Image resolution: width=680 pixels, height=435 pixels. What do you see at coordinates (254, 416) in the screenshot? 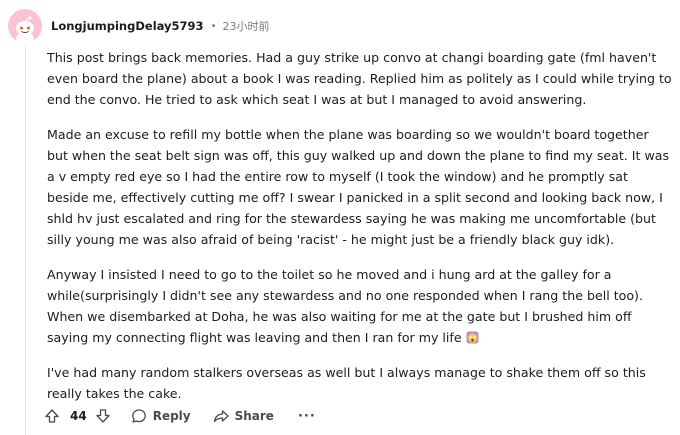
I see `share-label: Share` at bounding box center [254, 416].